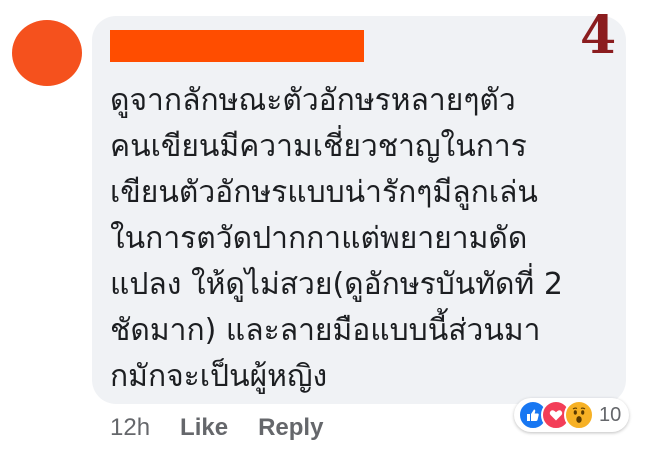 This screenshot has width=650, height=455. Describe the element at coordinates (219, 376) in the screenshot. I see `comment-line: กมักจะเป็นผู้หญิง` at that location.